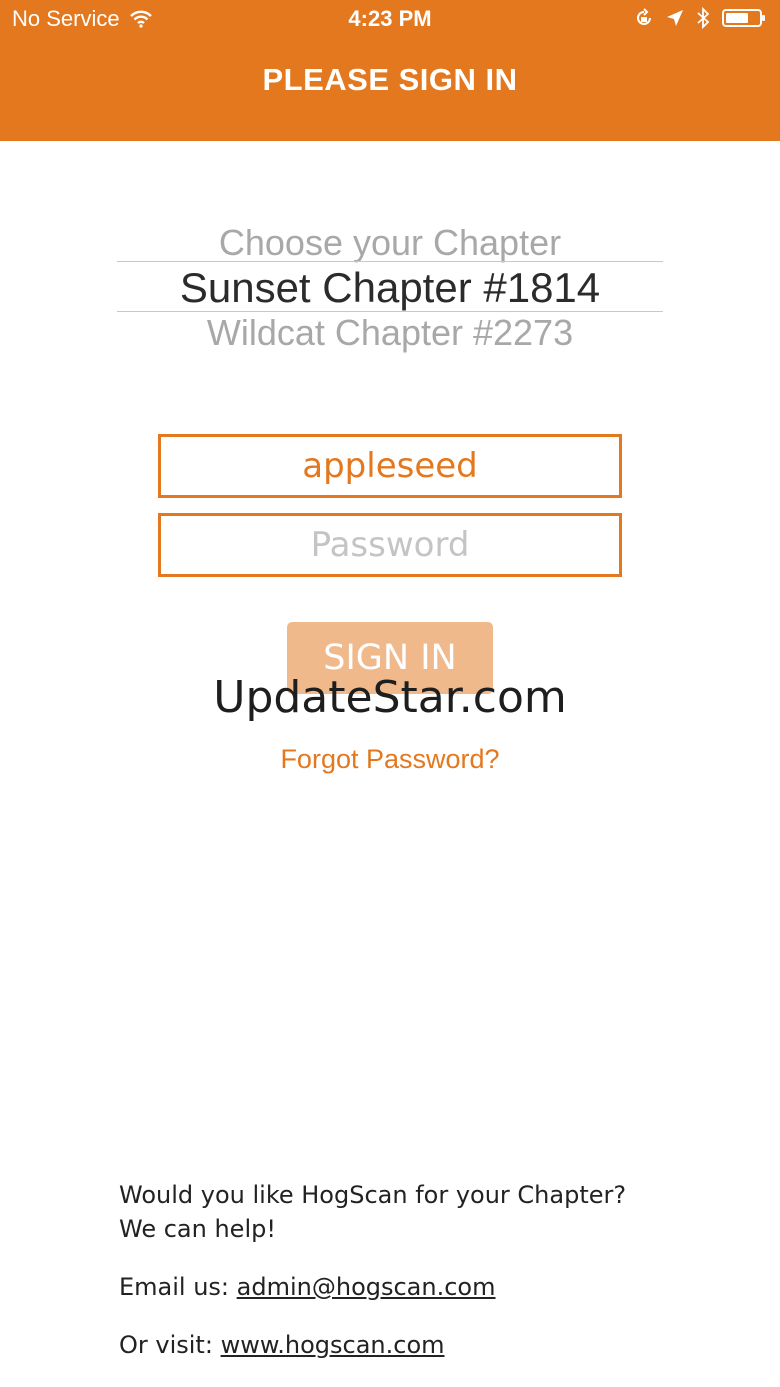 The width and height of the screenshot is (780, 1387). What do you see at coordinates (744, 18) in the screenshot?
I see `battery-icon` at bounding box center [744, 18].